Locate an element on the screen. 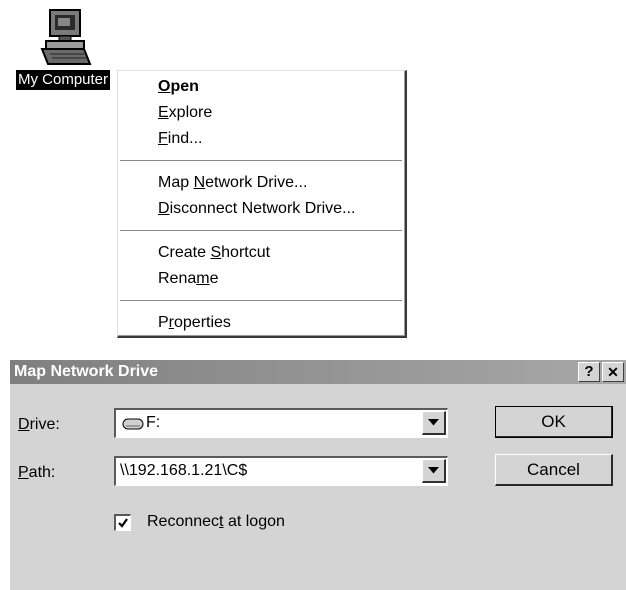 The image size is (626, 590). reconnect-checkbox is located at coordinates (122, 522).